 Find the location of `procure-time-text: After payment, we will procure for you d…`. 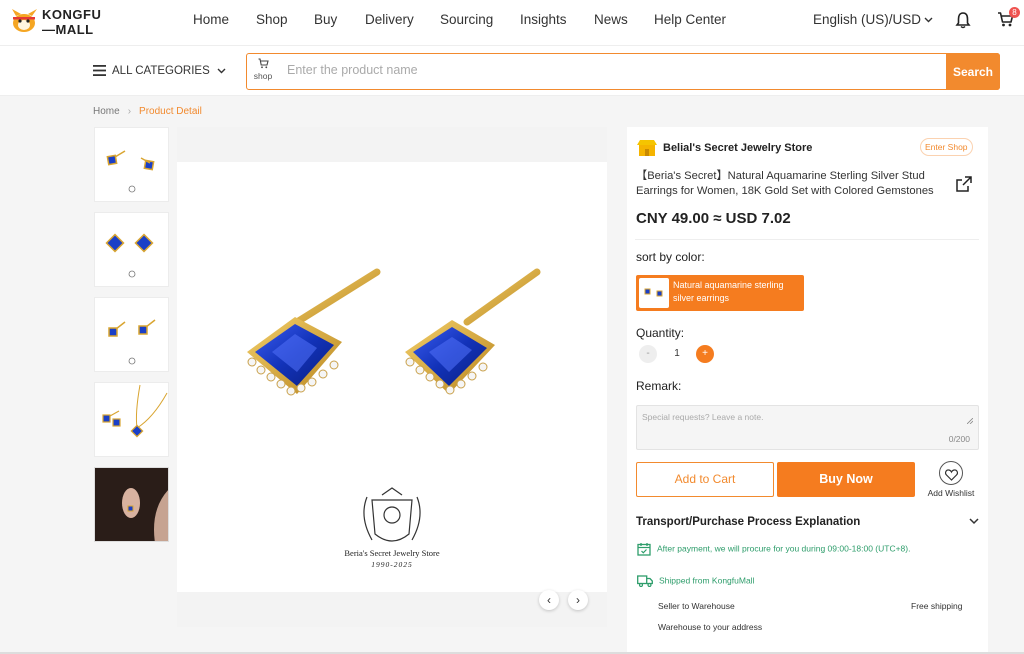

procure-time-text: After payment, we will procure for you d… is located at coordinates (784, 548).